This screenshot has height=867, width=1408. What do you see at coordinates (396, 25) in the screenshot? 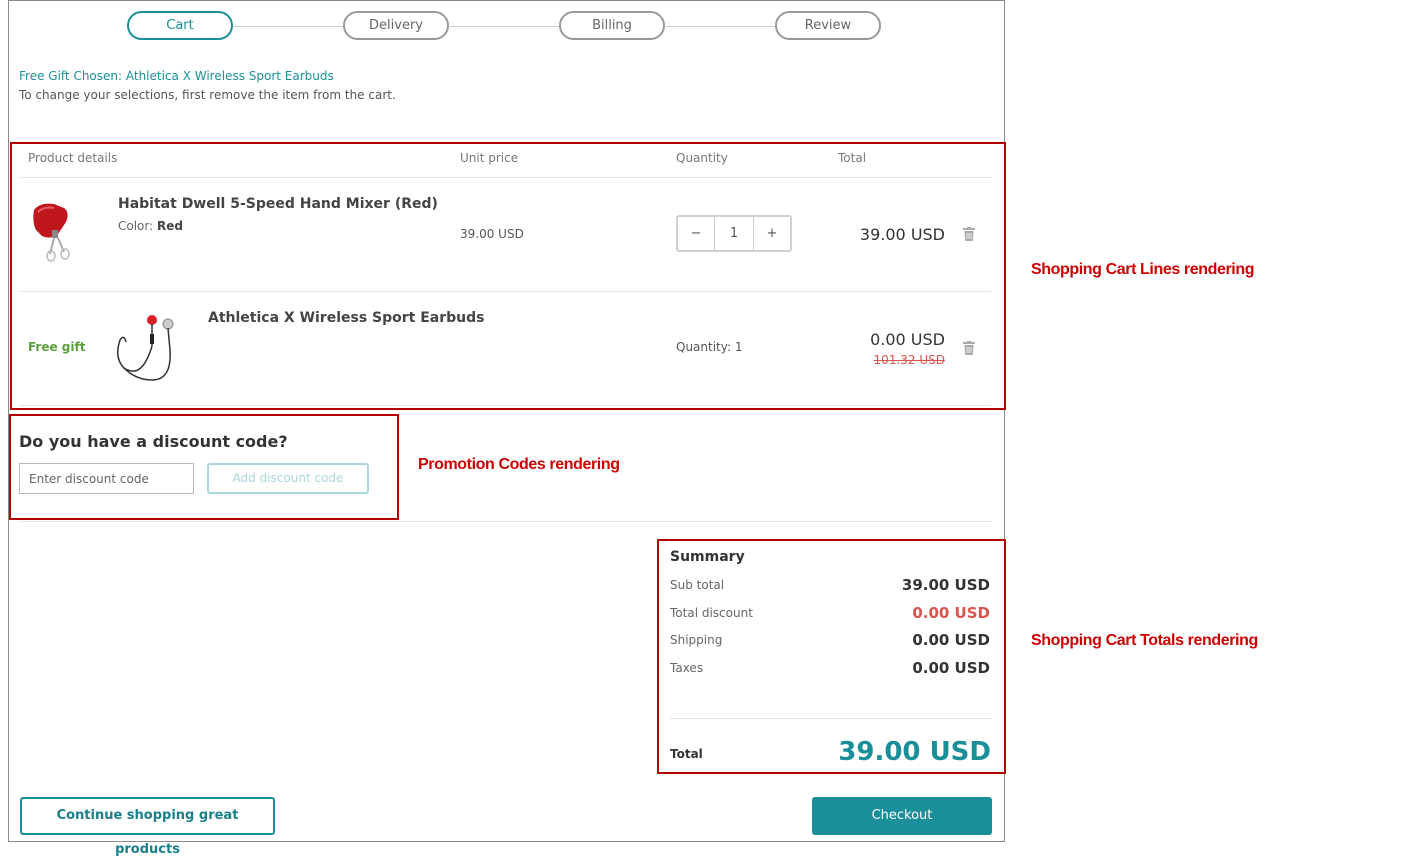
I see `step-delivery: Delivery` at bounding box center [396, 25].